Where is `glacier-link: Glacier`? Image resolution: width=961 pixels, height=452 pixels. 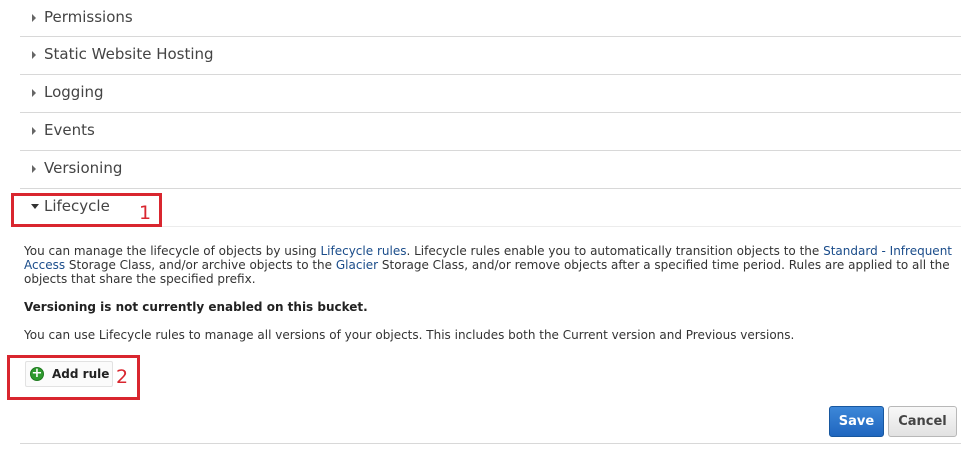 glacier-link: Glacier is located at coordinates (357, 265).